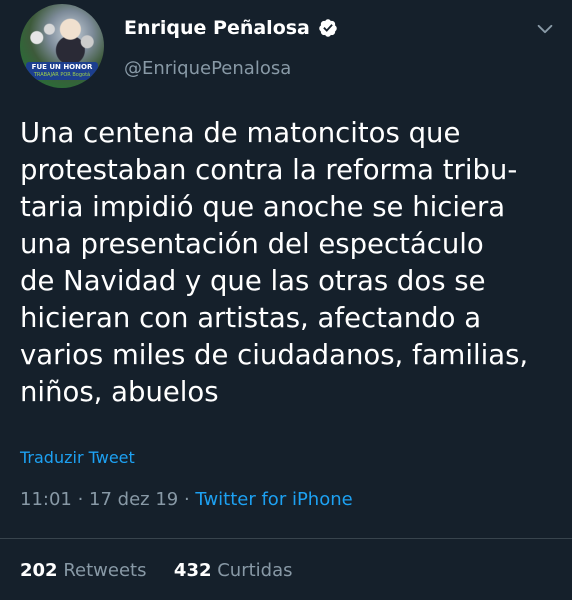  What do you see at coordinates (263, 207) in the screenshot?
I see `tweet-text-line: taria impidió que anoche se hiciera` at bounding box center [263, 207].